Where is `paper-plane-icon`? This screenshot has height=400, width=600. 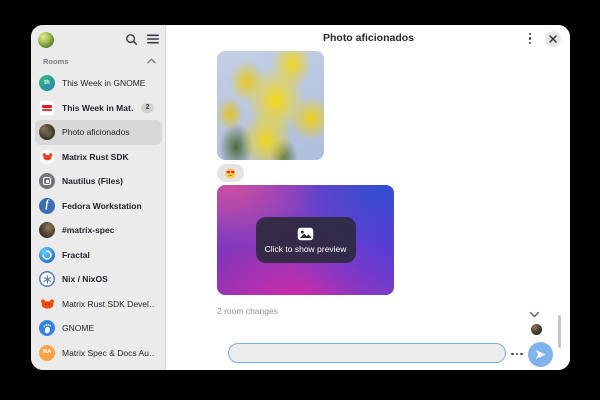 paper-plane-icon is located at coordinates (540, 354).